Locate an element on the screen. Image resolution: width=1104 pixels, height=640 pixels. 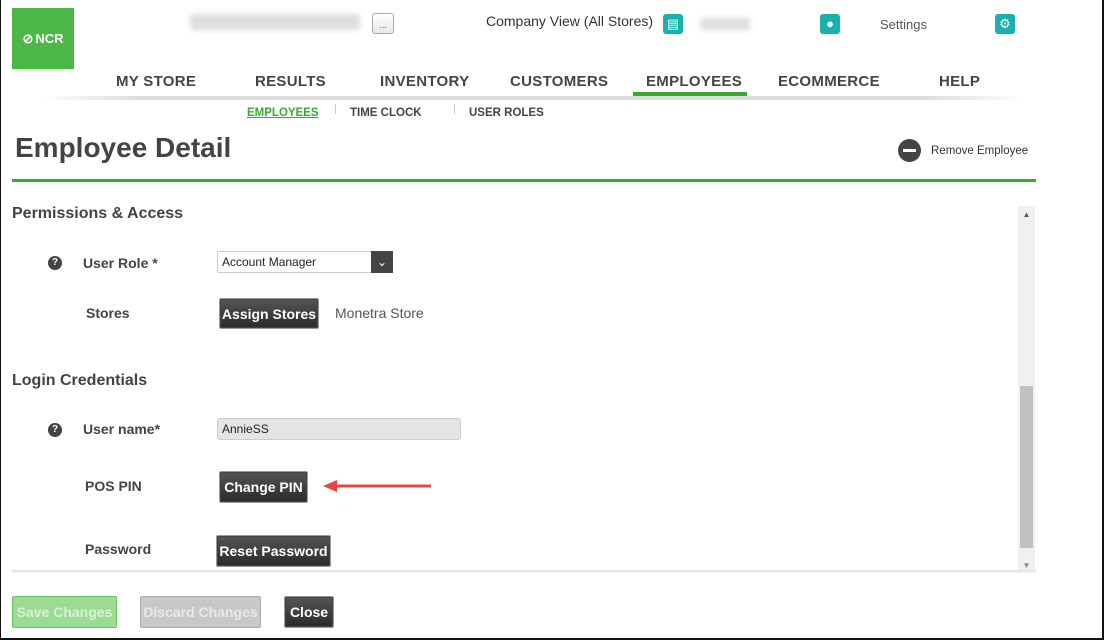
nav-results: RESULTS is located at coordinates (290, 81).